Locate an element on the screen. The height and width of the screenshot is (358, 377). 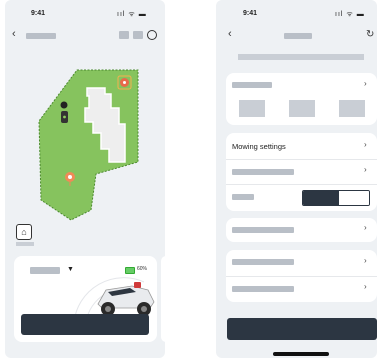
map-layer-icon is located at coordinates (124, 35).